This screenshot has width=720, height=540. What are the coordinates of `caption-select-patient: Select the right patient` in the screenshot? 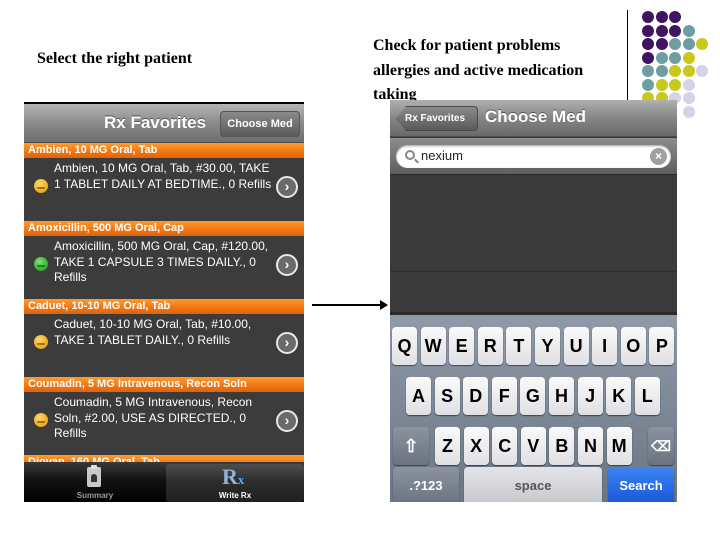 It's located at (115, 58).